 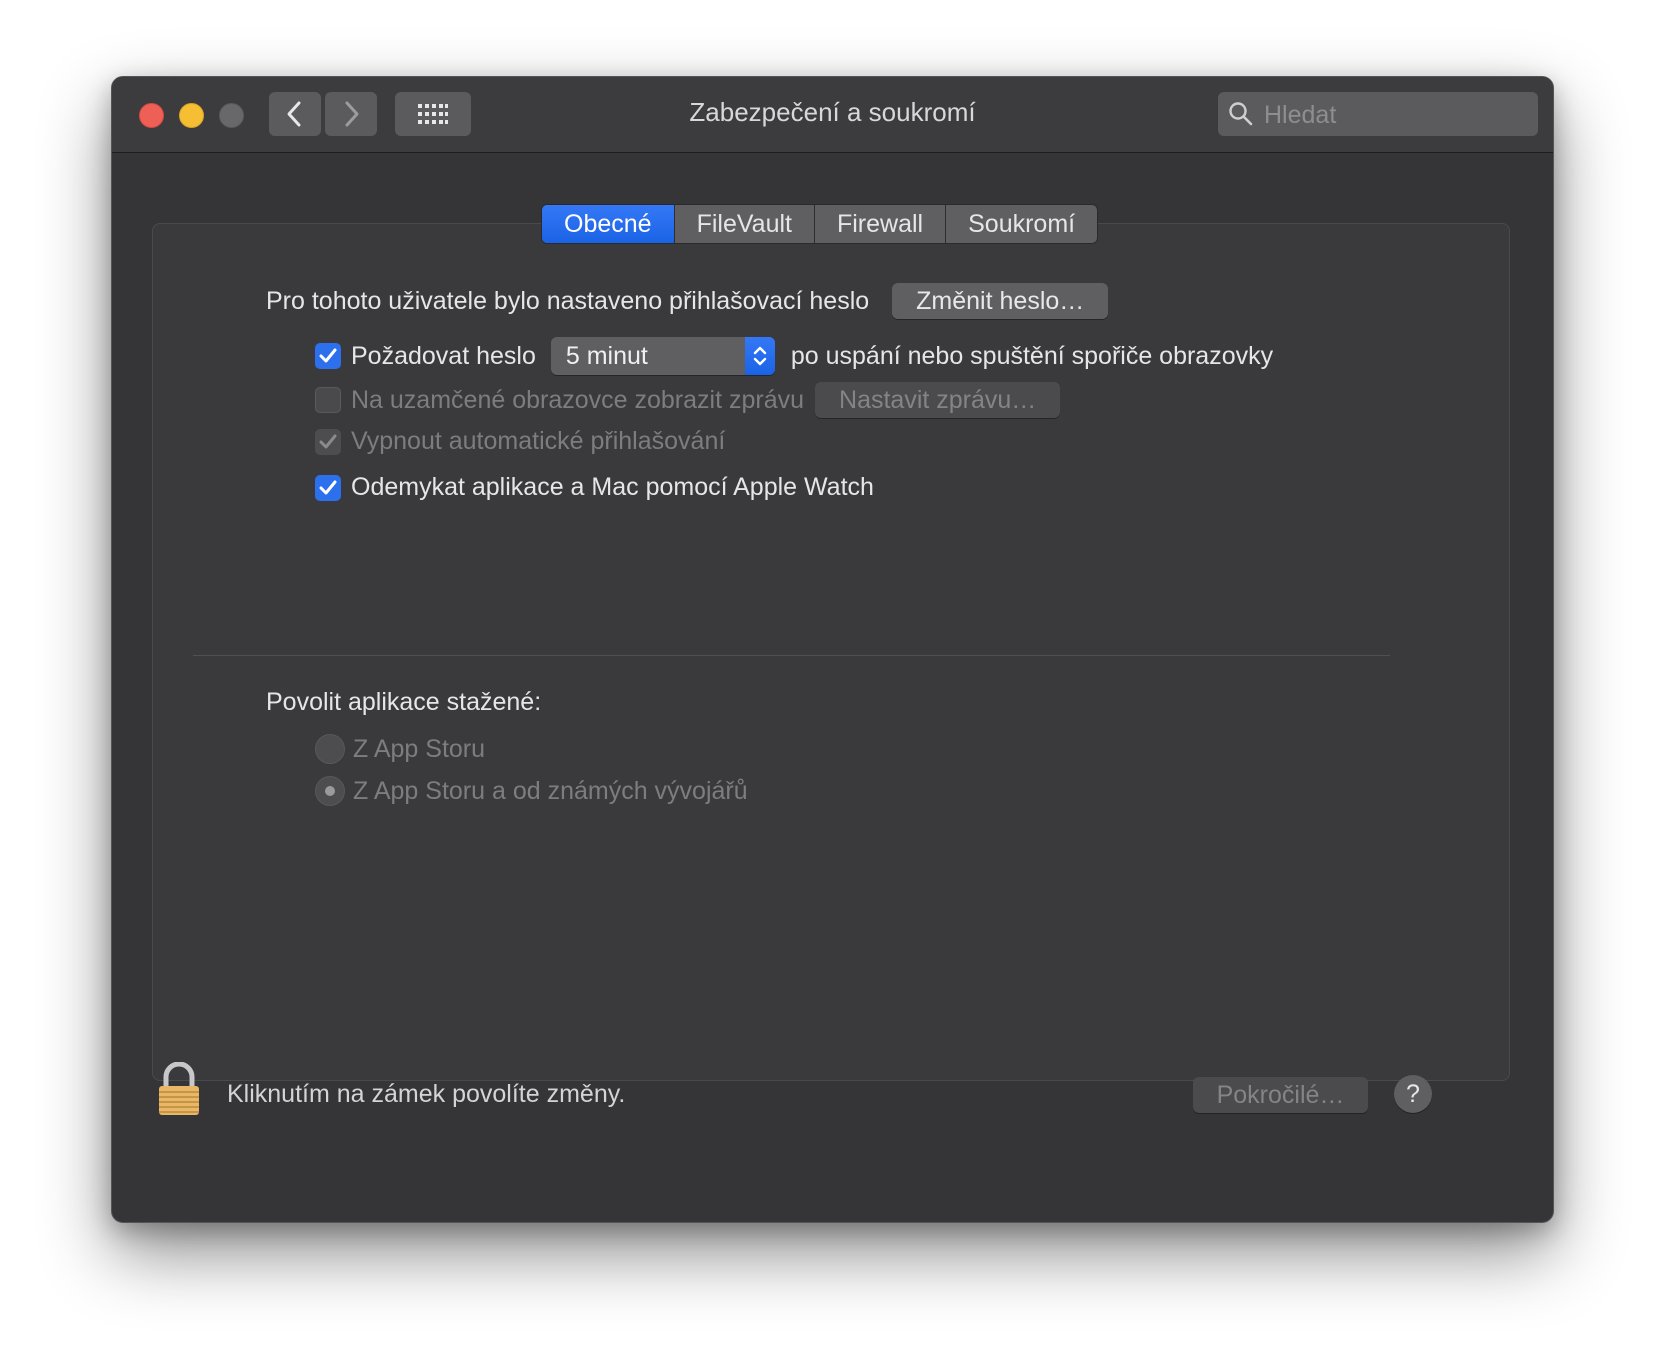 I want to click on chevron-left-icon, so click(x=294, y=114).